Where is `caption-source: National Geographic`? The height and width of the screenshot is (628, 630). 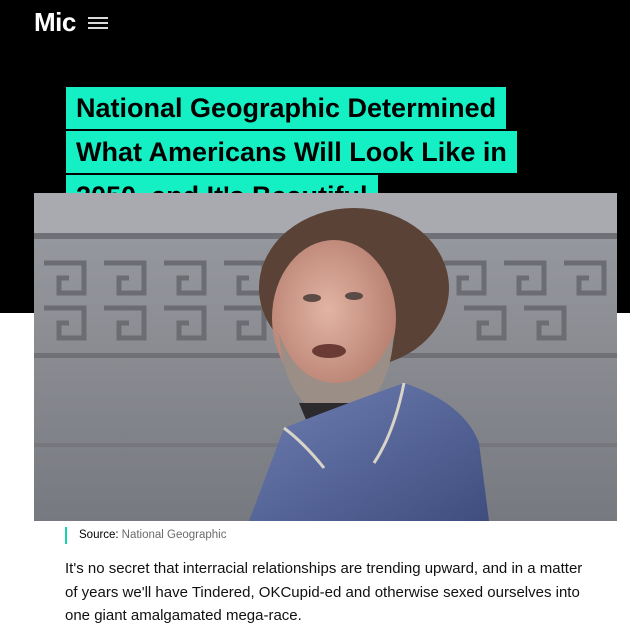 caption-source: National Geographic is located at coordinates (174, 535).